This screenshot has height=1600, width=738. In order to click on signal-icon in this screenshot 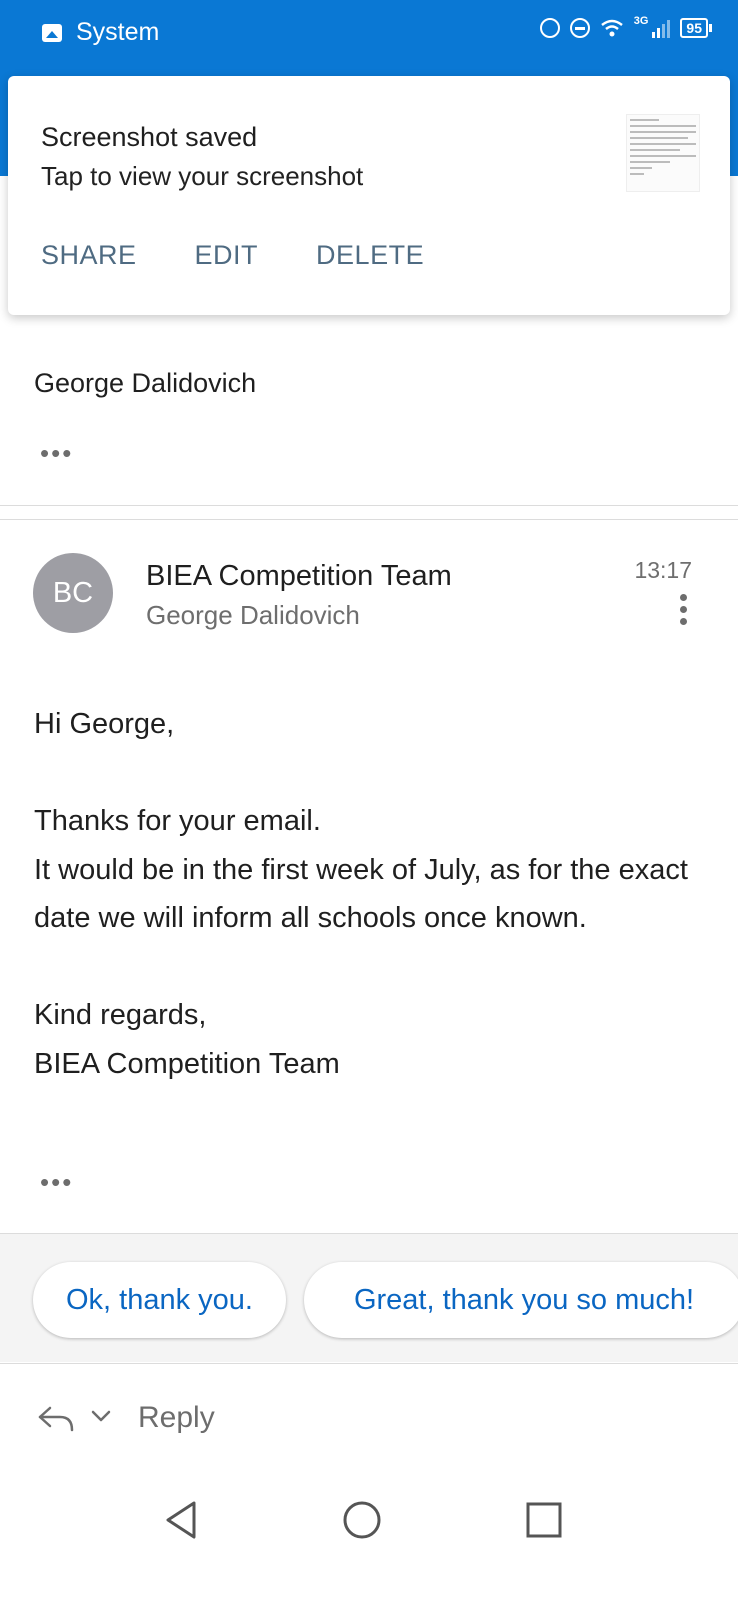, I will do `click(661, 28)`.